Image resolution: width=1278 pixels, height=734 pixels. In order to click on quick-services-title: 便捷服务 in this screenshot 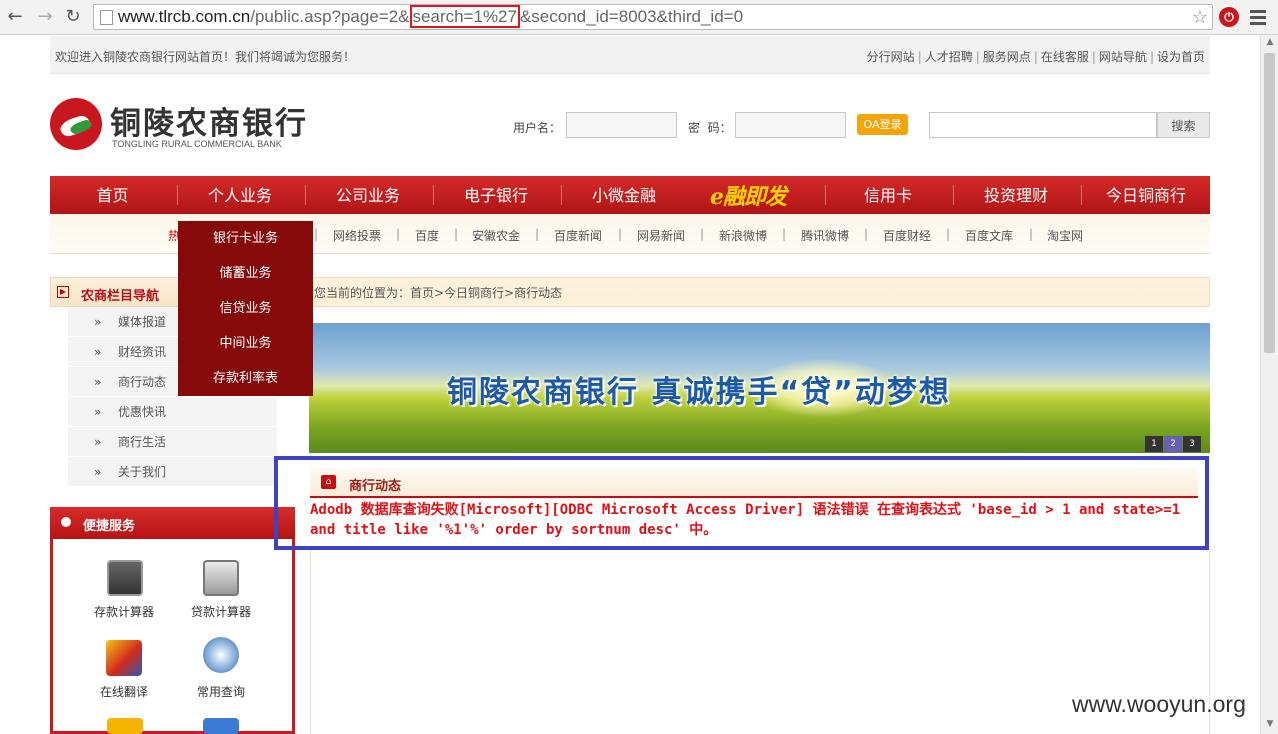, I will do `click(109, 526)`.